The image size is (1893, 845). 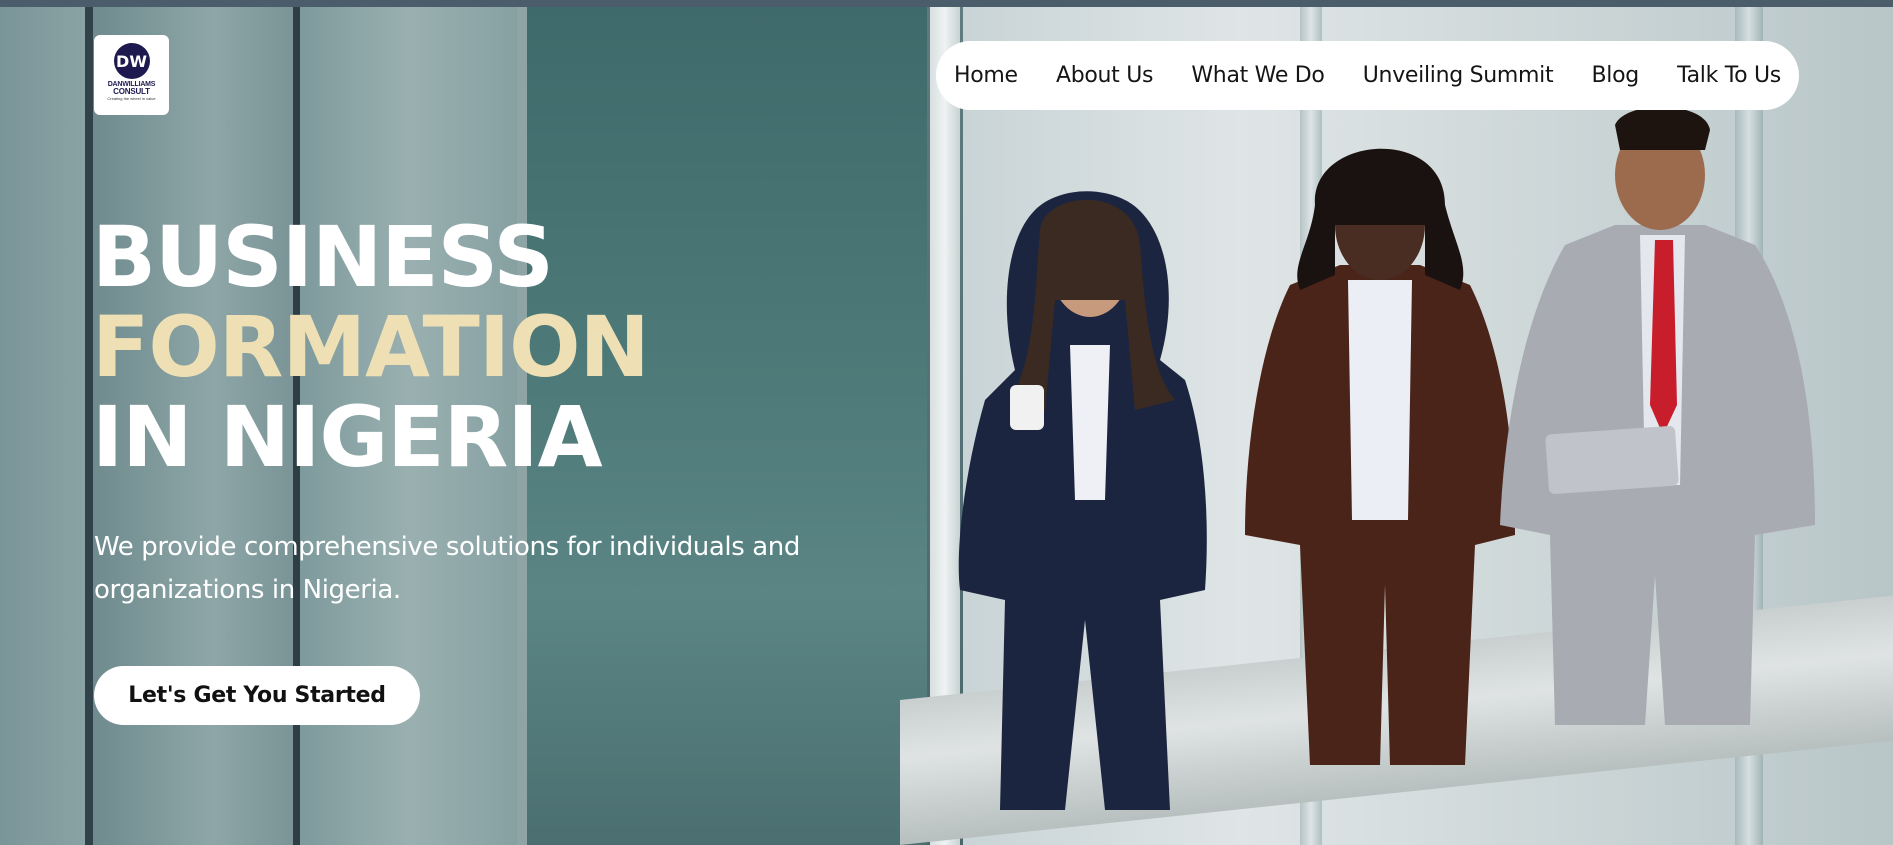 I want to click on nav-item-unveiling-summit: Unveiling Summit, so click(x=1458, y=75).